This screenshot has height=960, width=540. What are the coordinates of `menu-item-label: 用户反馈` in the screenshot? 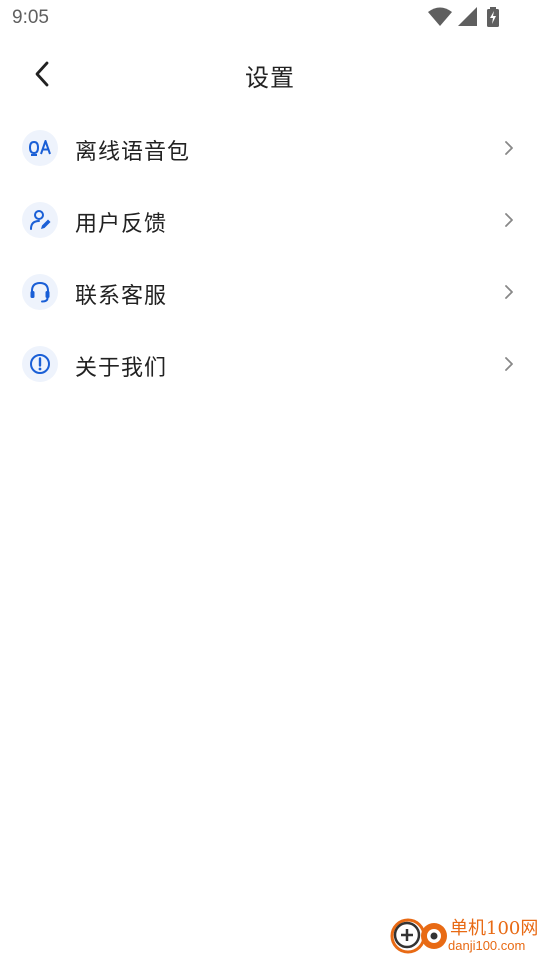 It's located at (121, 224).